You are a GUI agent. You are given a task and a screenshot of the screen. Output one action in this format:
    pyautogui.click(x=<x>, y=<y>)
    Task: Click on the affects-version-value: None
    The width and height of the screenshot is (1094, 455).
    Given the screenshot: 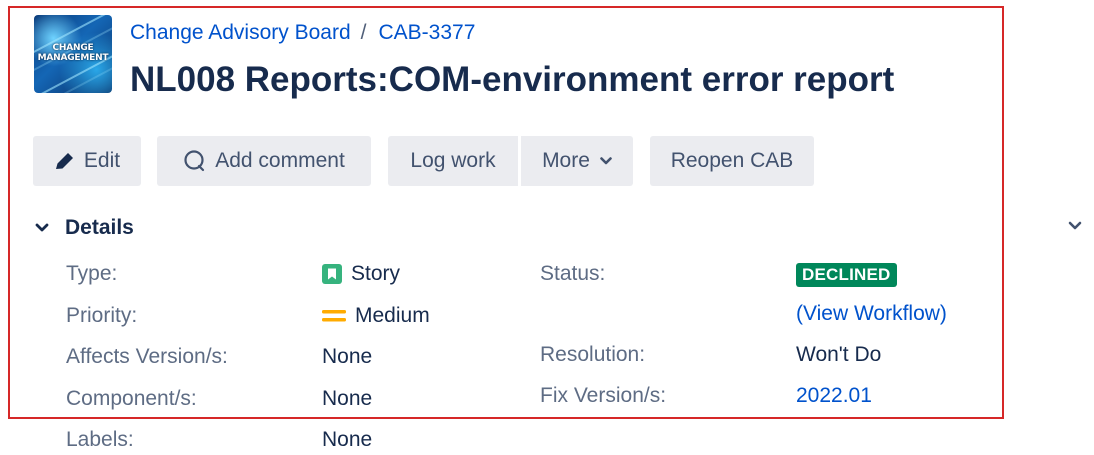 What is the action you would take?
    pyautogui.click(x=347, y=356)
    